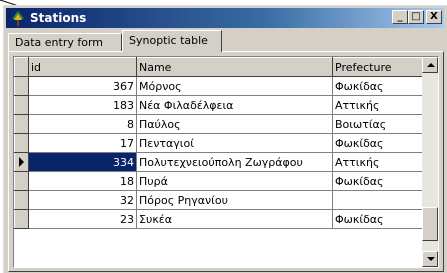  What do you see at coordinates (65, 42) in the screenshot?
I see `tab-data-entry-form: Data entry form` at bounding box center [65, 42].